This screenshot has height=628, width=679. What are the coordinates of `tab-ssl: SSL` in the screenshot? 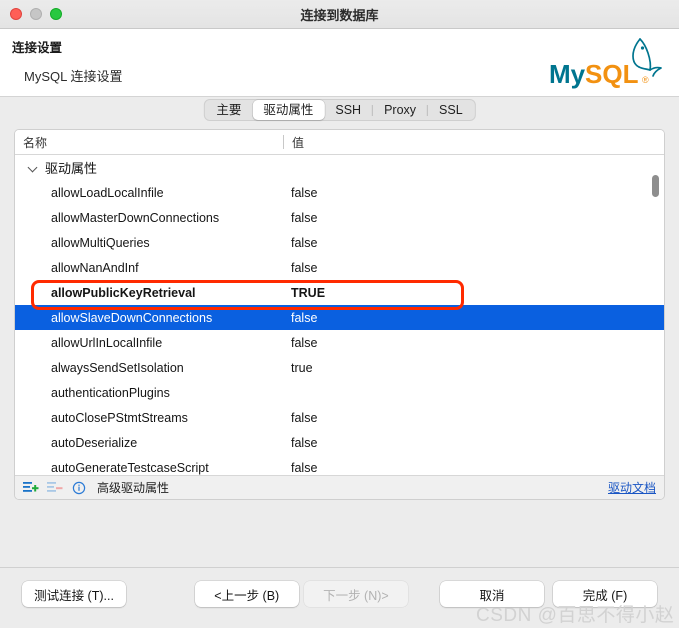 It's located at (451, 110).